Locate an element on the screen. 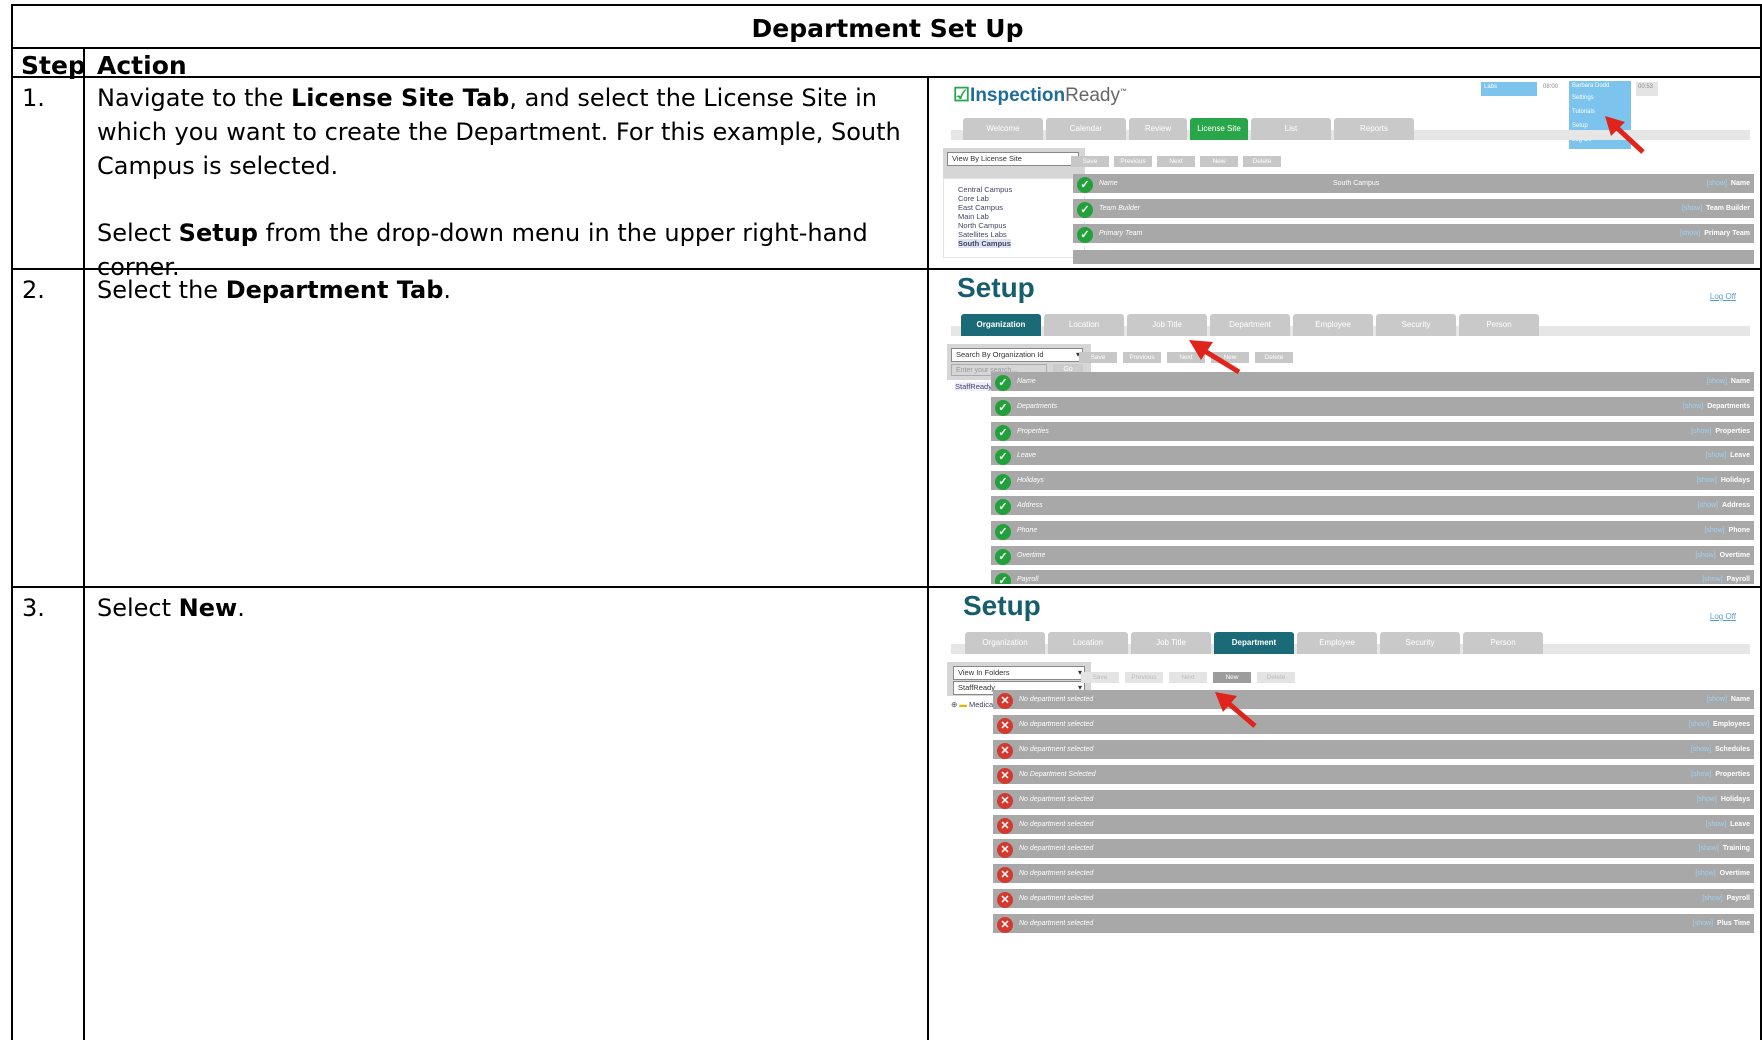 The image size is (1762, 1040). field-row: ✓ Address [show] Address is located at coordinates (1372, 507).